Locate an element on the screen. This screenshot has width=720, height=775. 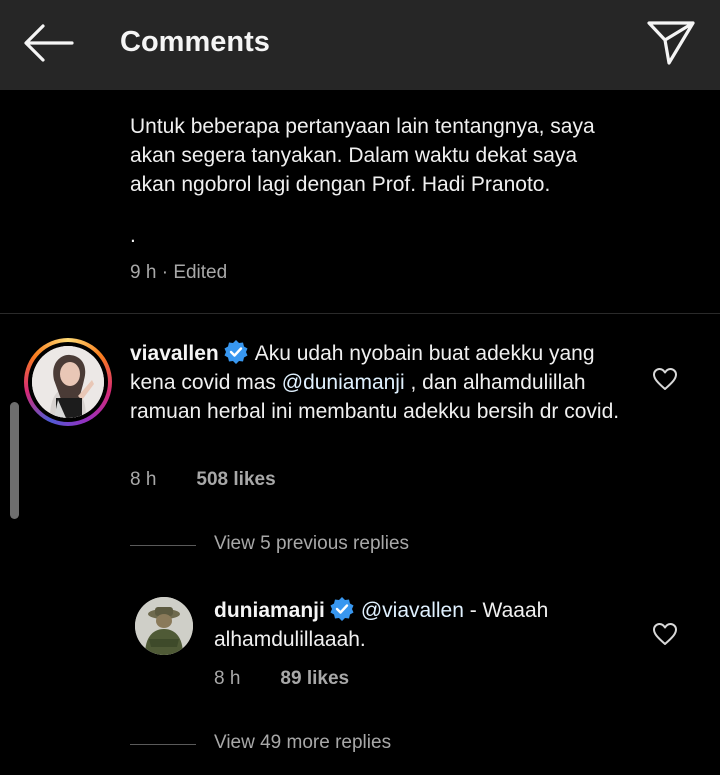
avatar-viavallen is located at coordinates (68, 382).